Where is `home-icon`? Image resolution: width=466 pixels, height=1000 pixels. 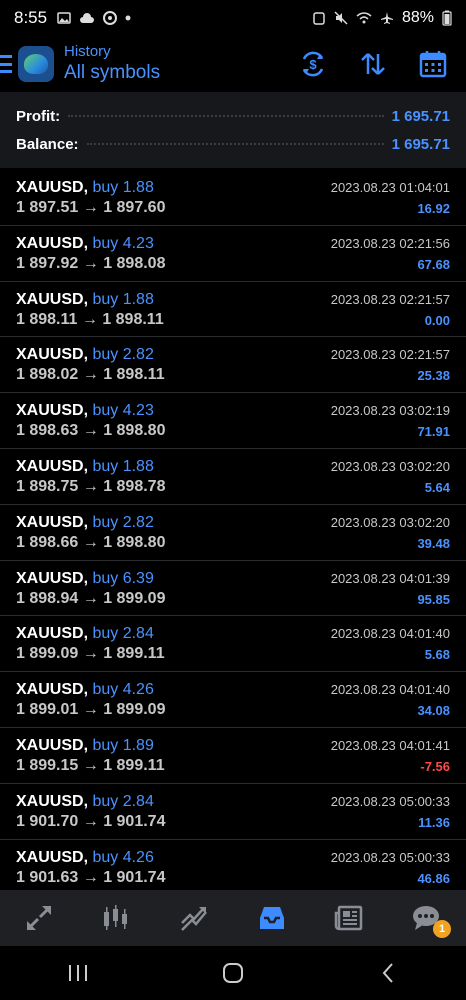 home-icon is located at coordinates (232, 973).